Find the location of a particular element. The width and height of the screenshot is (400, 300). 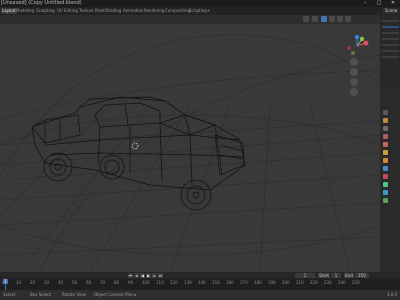

z-axis-icon is located at coordinates (357, 37).